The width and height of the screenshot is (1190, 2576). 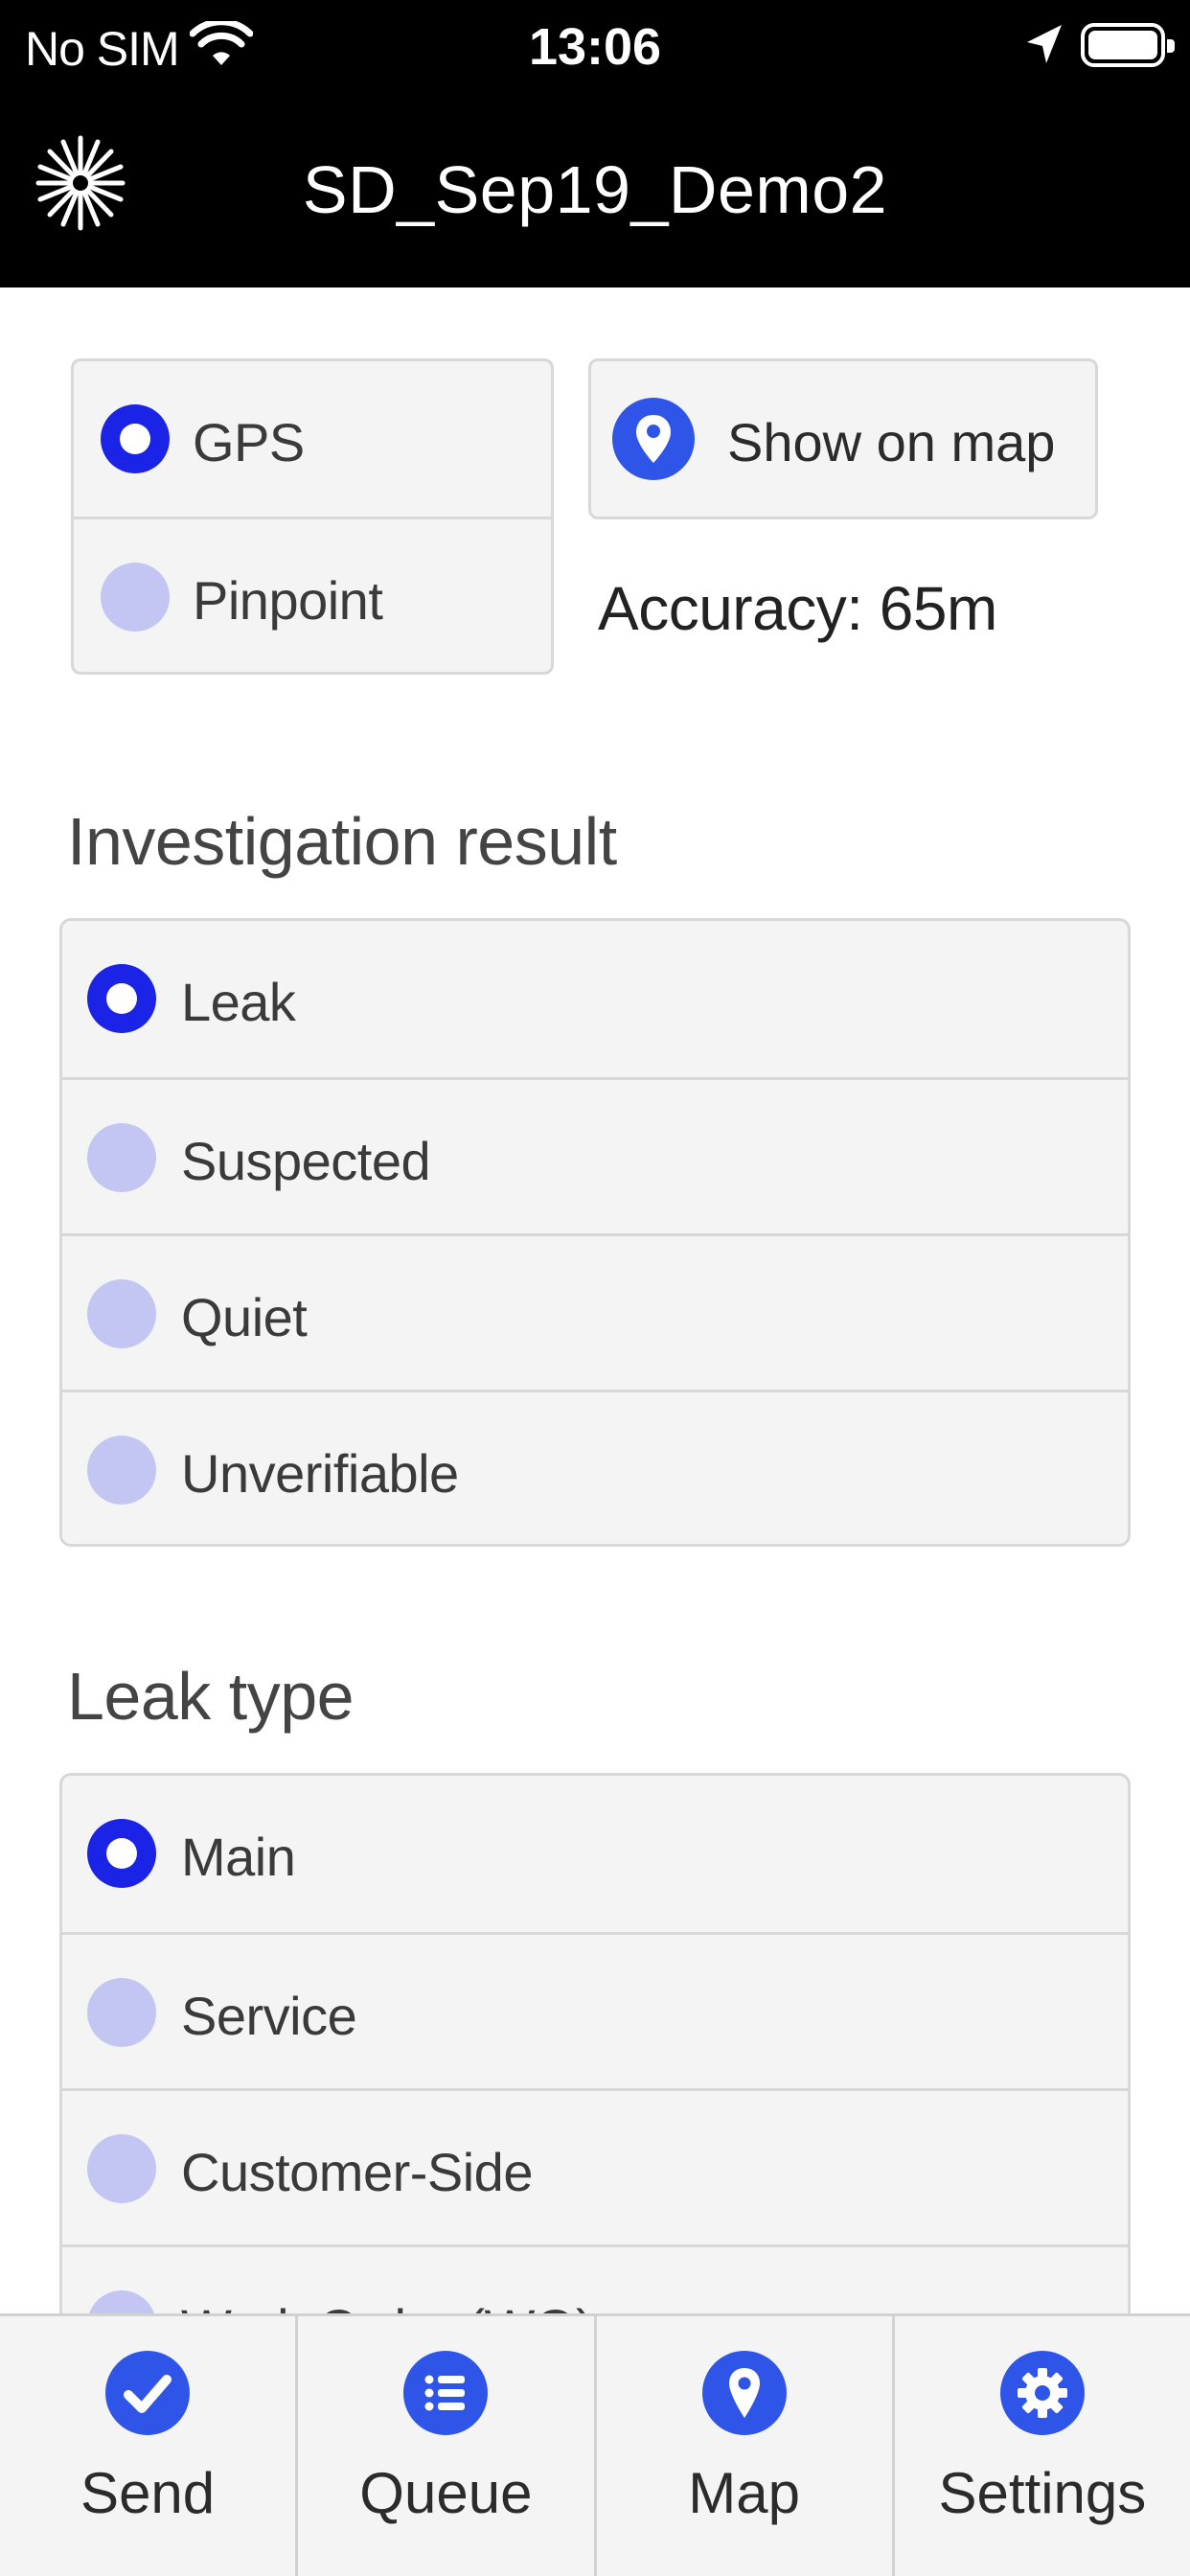 What do you see at coordinates (306, 1161) in the screenshot?
I see `option-label: Suspected` at bounding box center [306, 1161].